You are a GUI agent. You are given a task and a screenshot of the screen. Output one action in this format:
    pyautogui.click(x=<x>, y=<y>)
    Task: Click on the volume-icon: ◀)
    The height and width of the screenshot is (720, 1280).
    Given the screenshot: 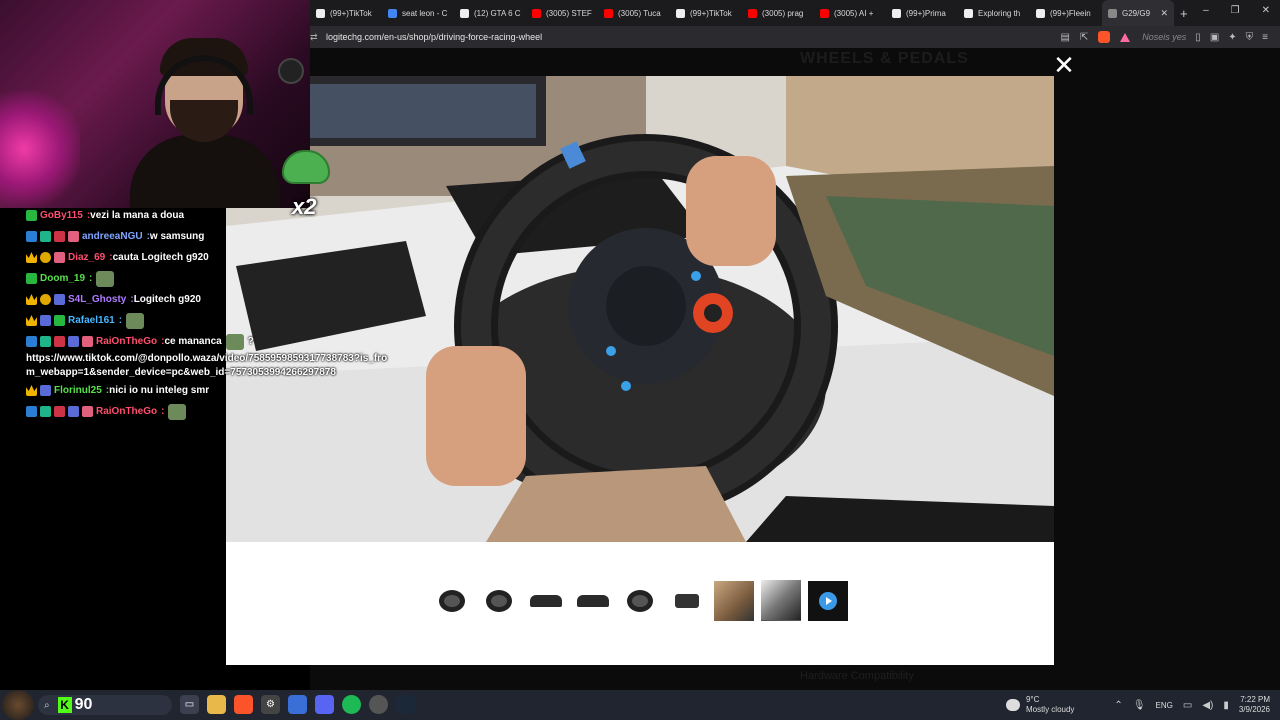 What is the action you would take?
    pyautogui.click(x=1207, y=705)
    